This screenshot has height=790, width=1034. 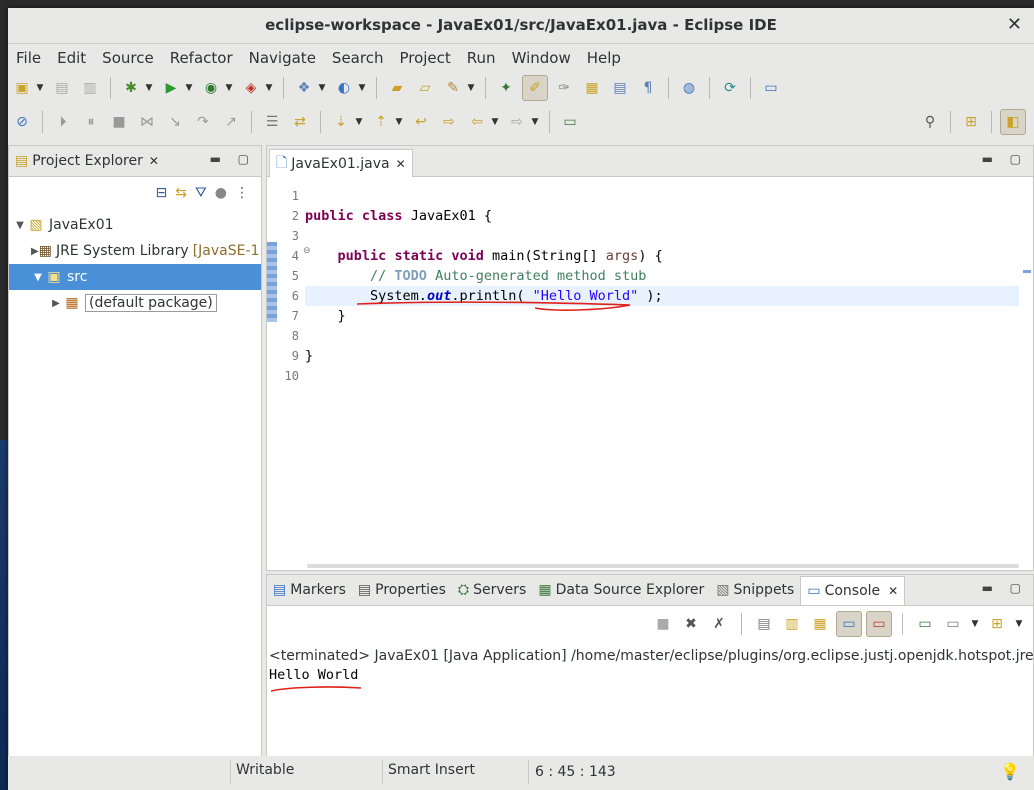 I want to click on filter-icon: ⛛, so click(x=201, y=193).